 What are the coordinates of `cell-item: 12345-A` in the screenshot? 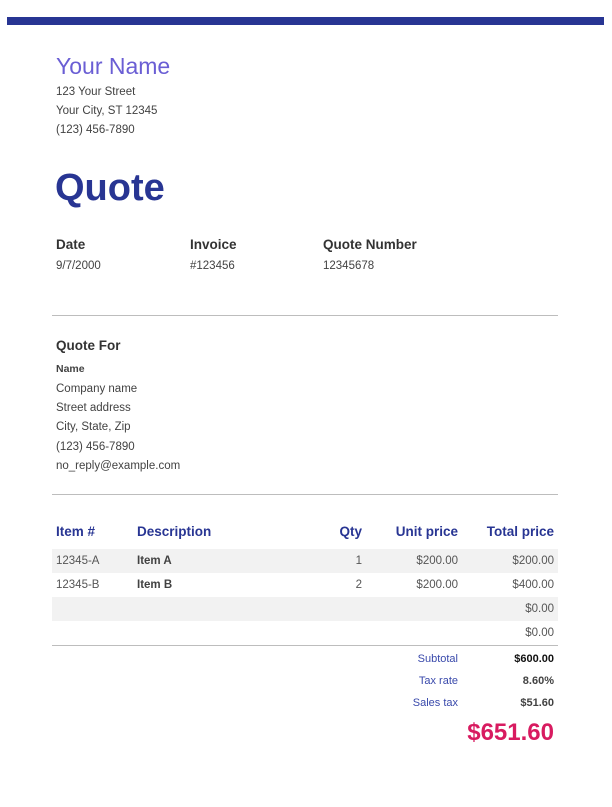 It's located at (78, 561).